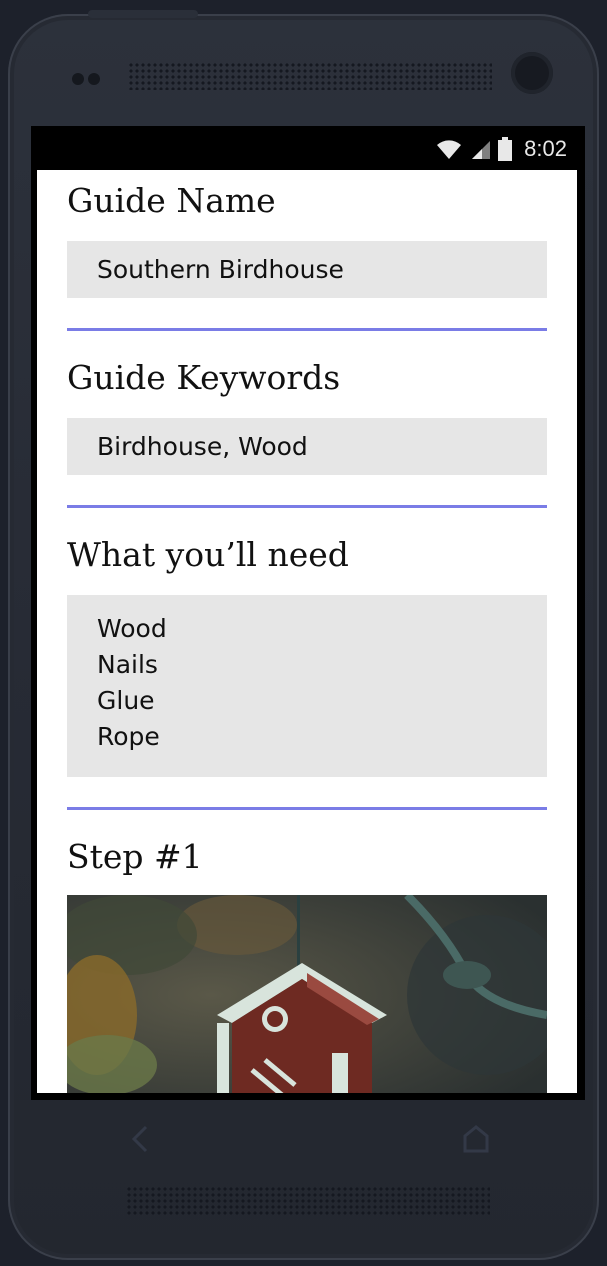 The width and height of the screenshot is (607, 1266). What do you see at coordinates (307, 269) in the screenshot?
I see `guide-name-field: Southern Birdhouse` at bounding box center [307, 269].